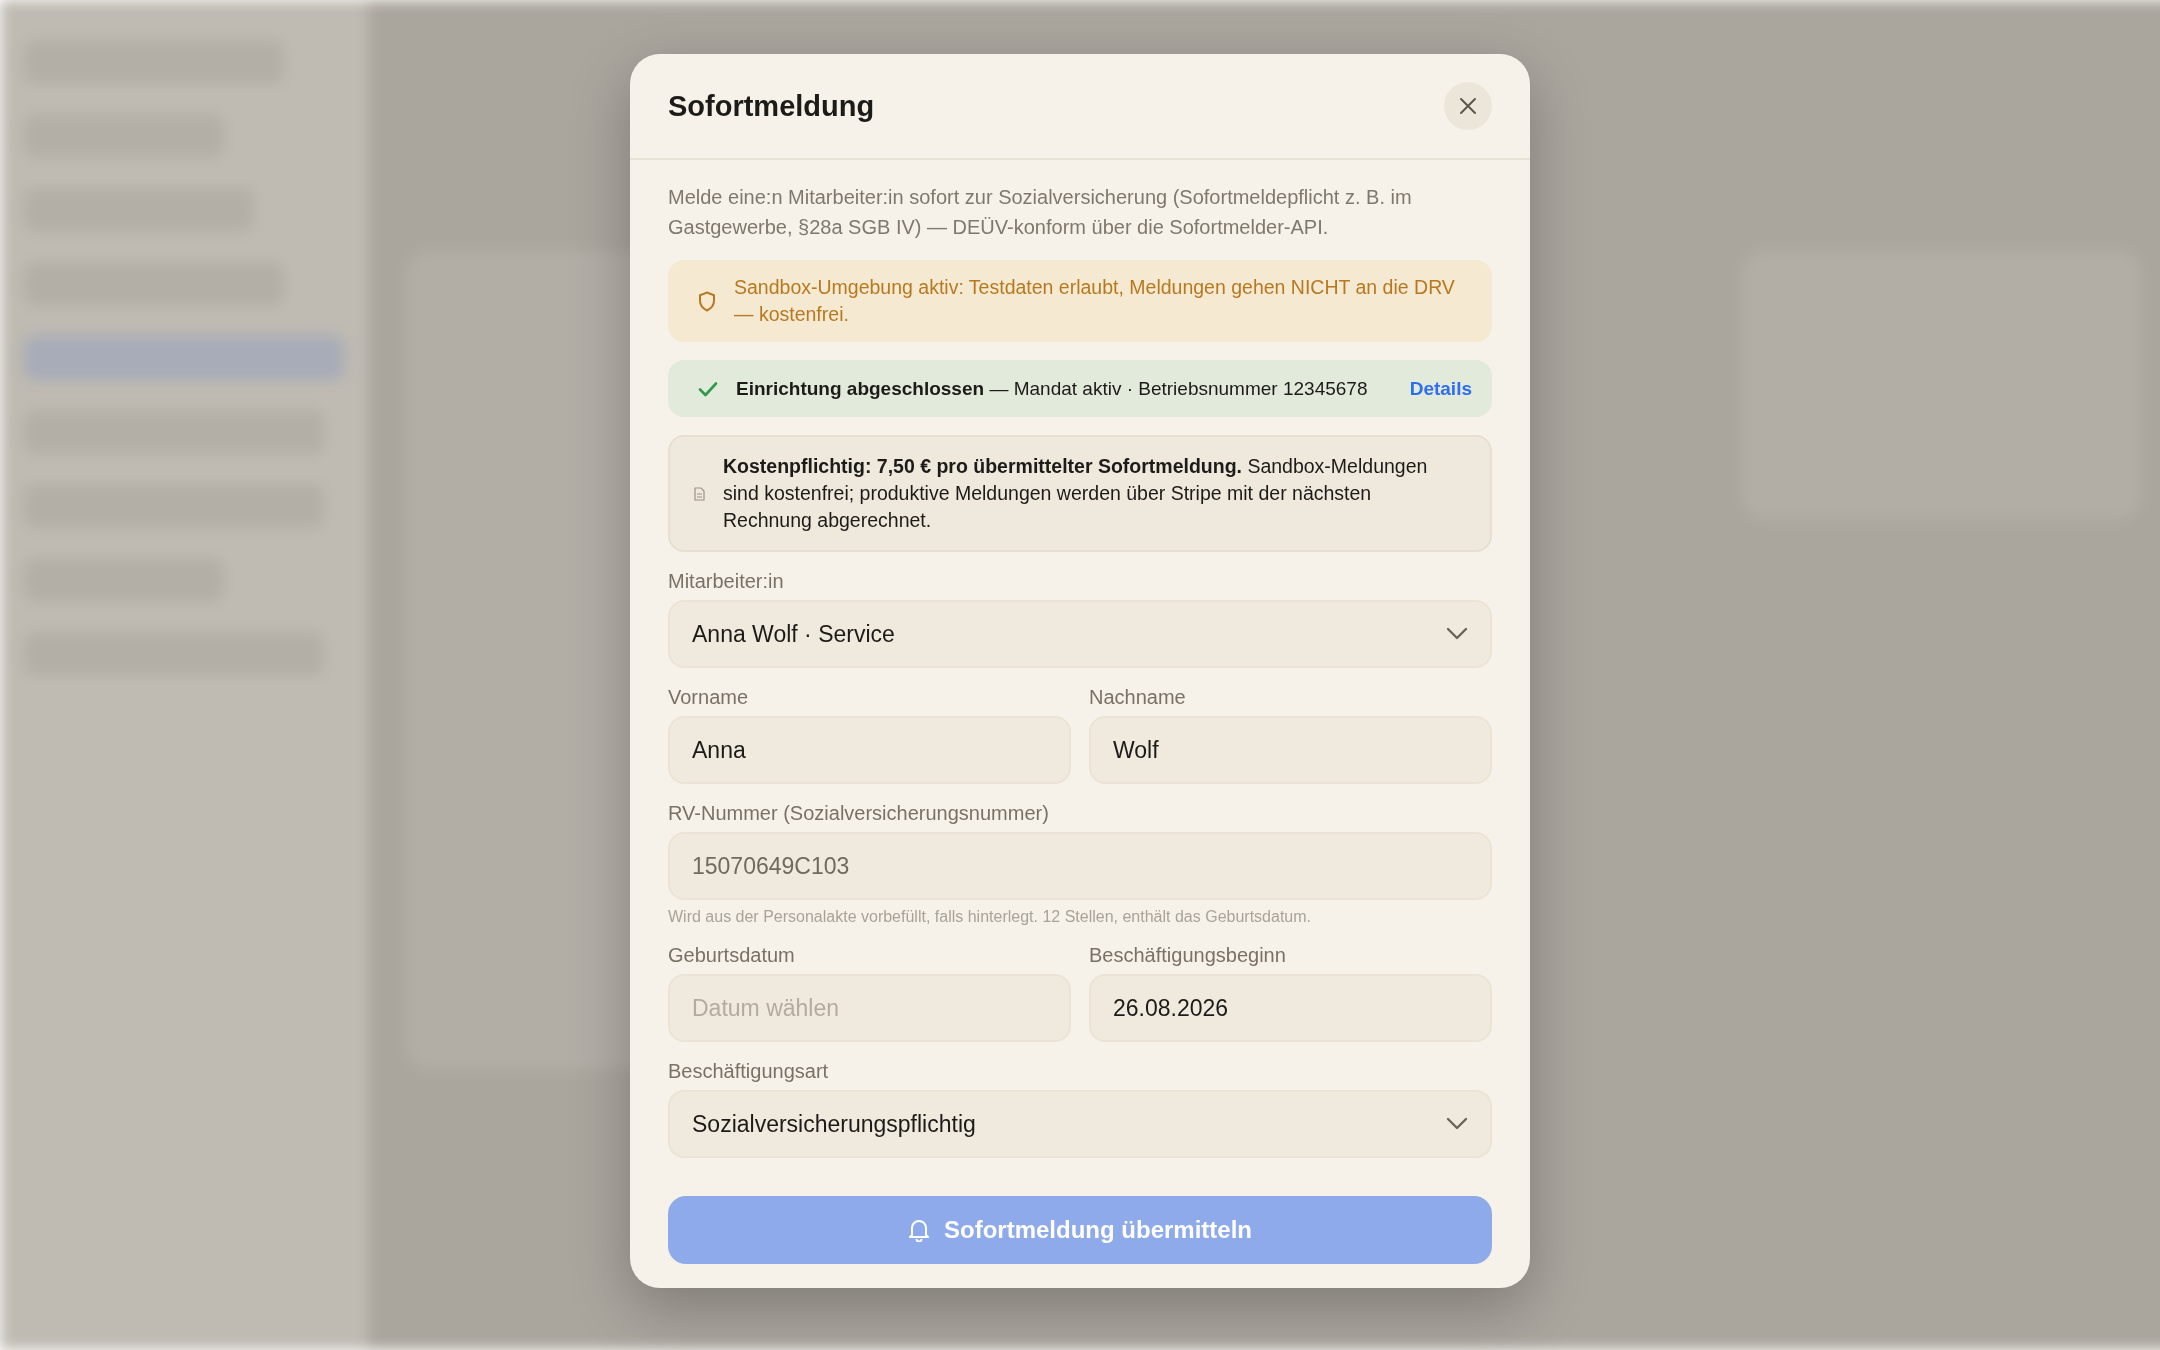  Describe the element at coordinates (1052, 389) in the screenshot. I see `notice-text: Einrichtung abgeschlossen — Mandat aktiv · Betriebsnummer 12345678` at that location.